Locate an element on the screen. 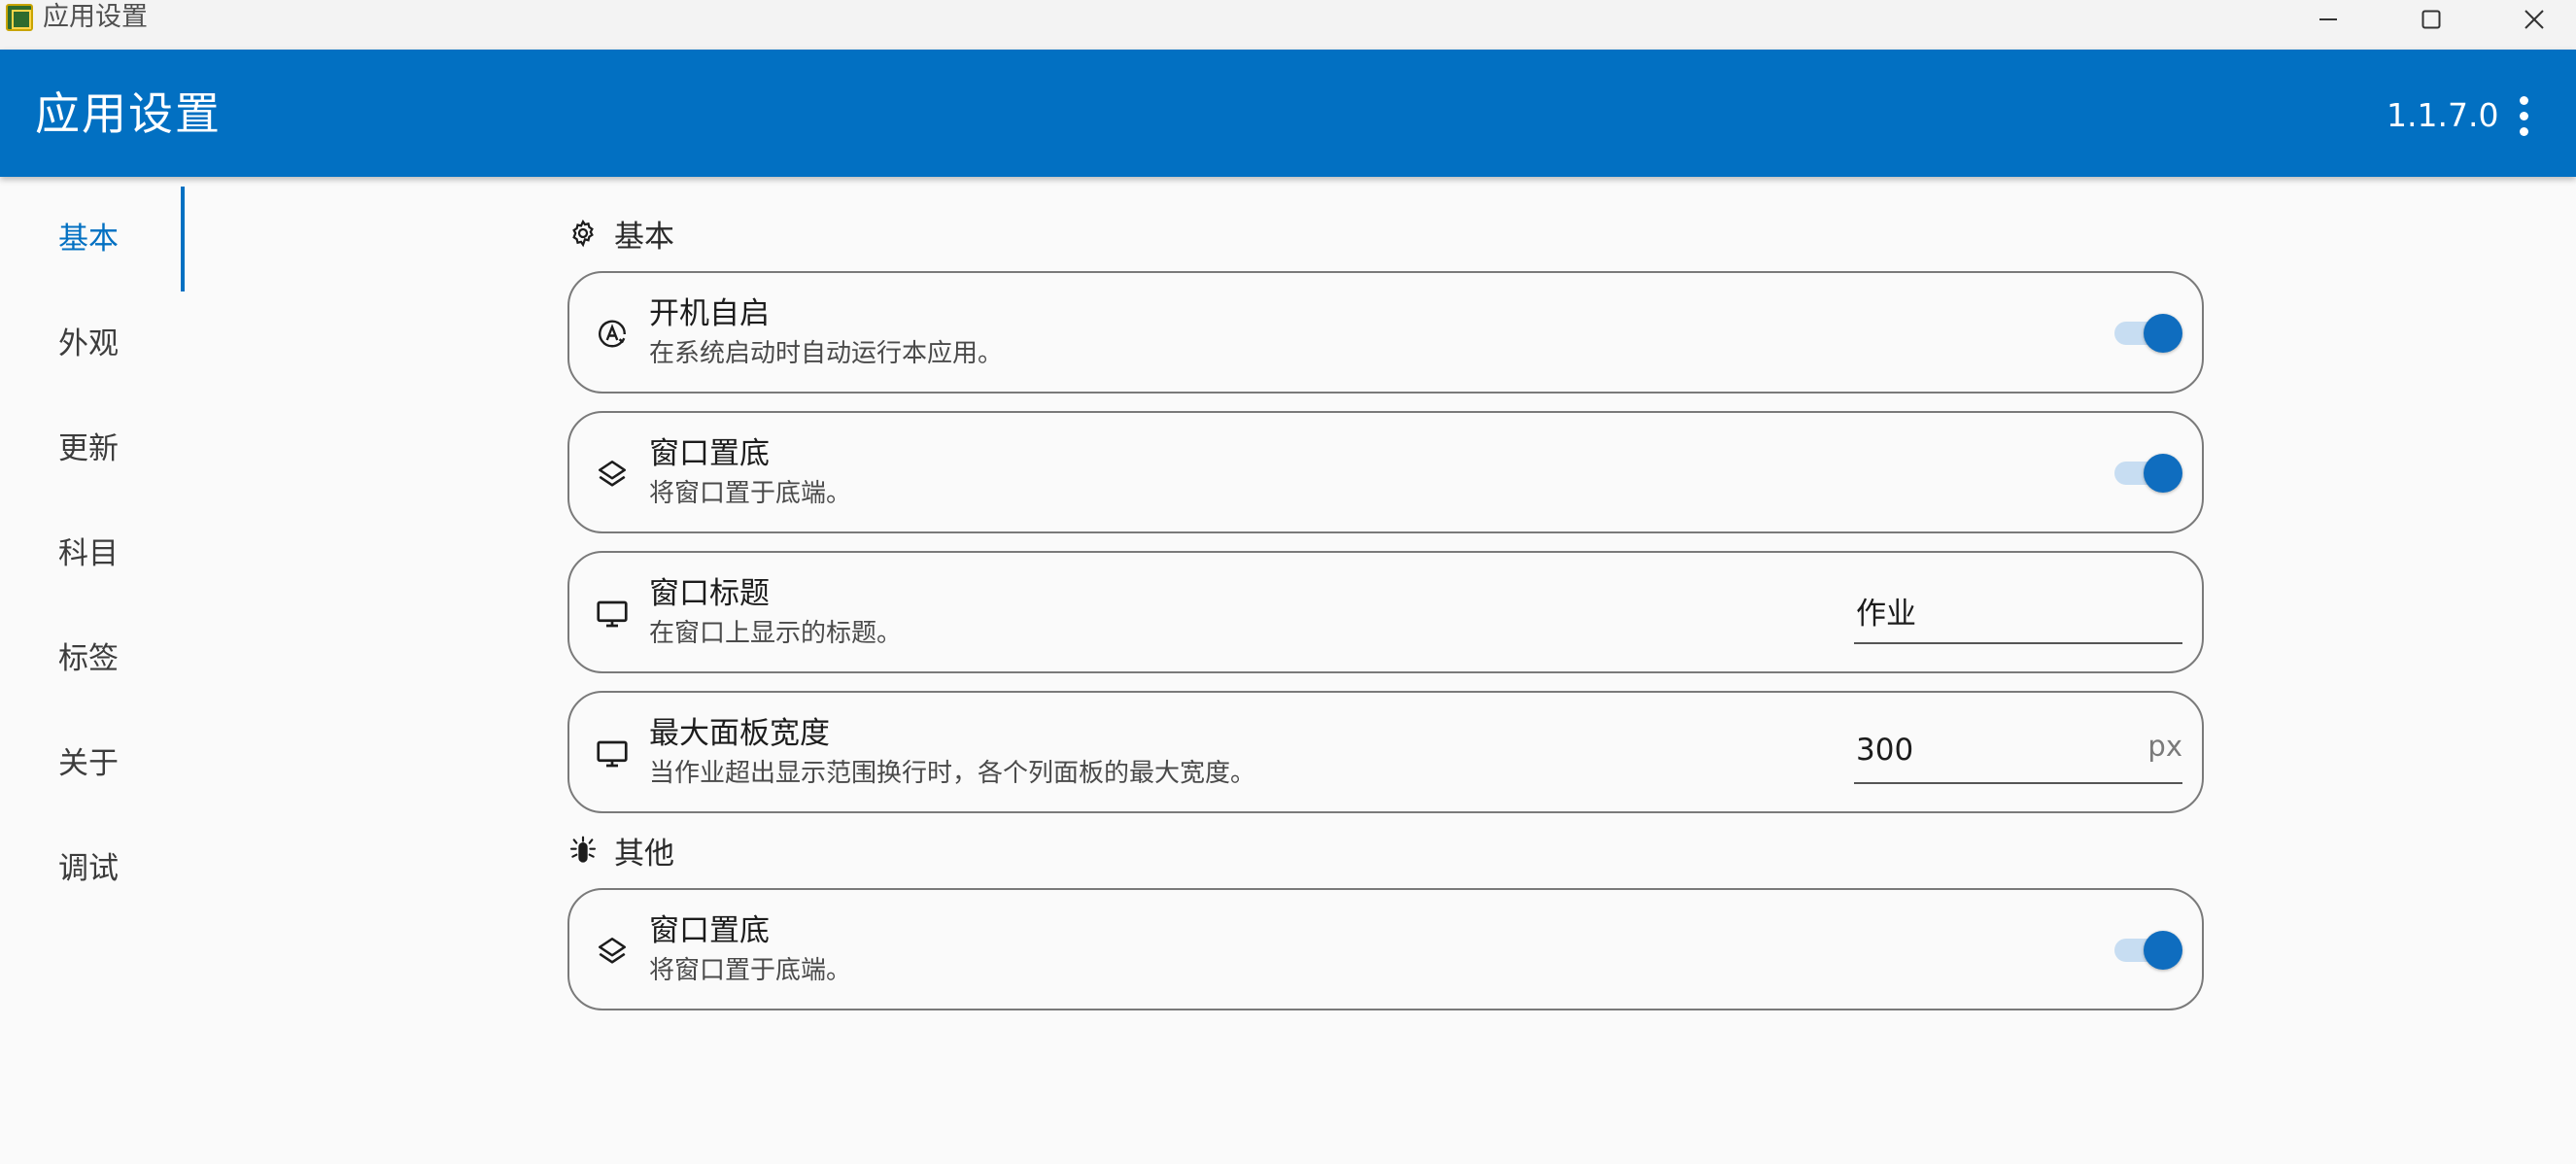 This screenshot has width=2576, height=1164. setting-subtitle: 当作业超出显示范围换行时，各个列面板的最大宽度。 is located at coordinates (952, 773).